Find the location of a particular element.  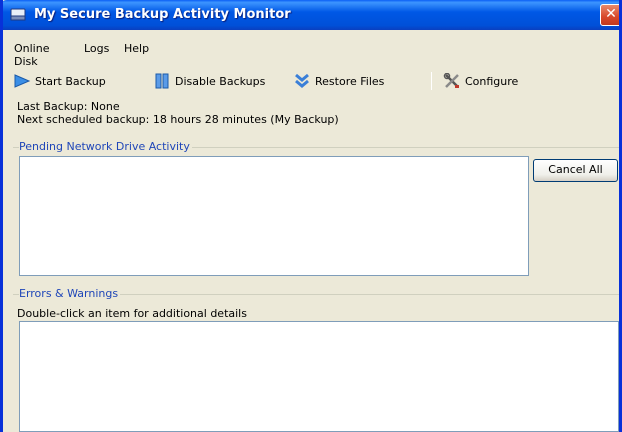

menu-logs: Logs is located at coordinates (96, 48).